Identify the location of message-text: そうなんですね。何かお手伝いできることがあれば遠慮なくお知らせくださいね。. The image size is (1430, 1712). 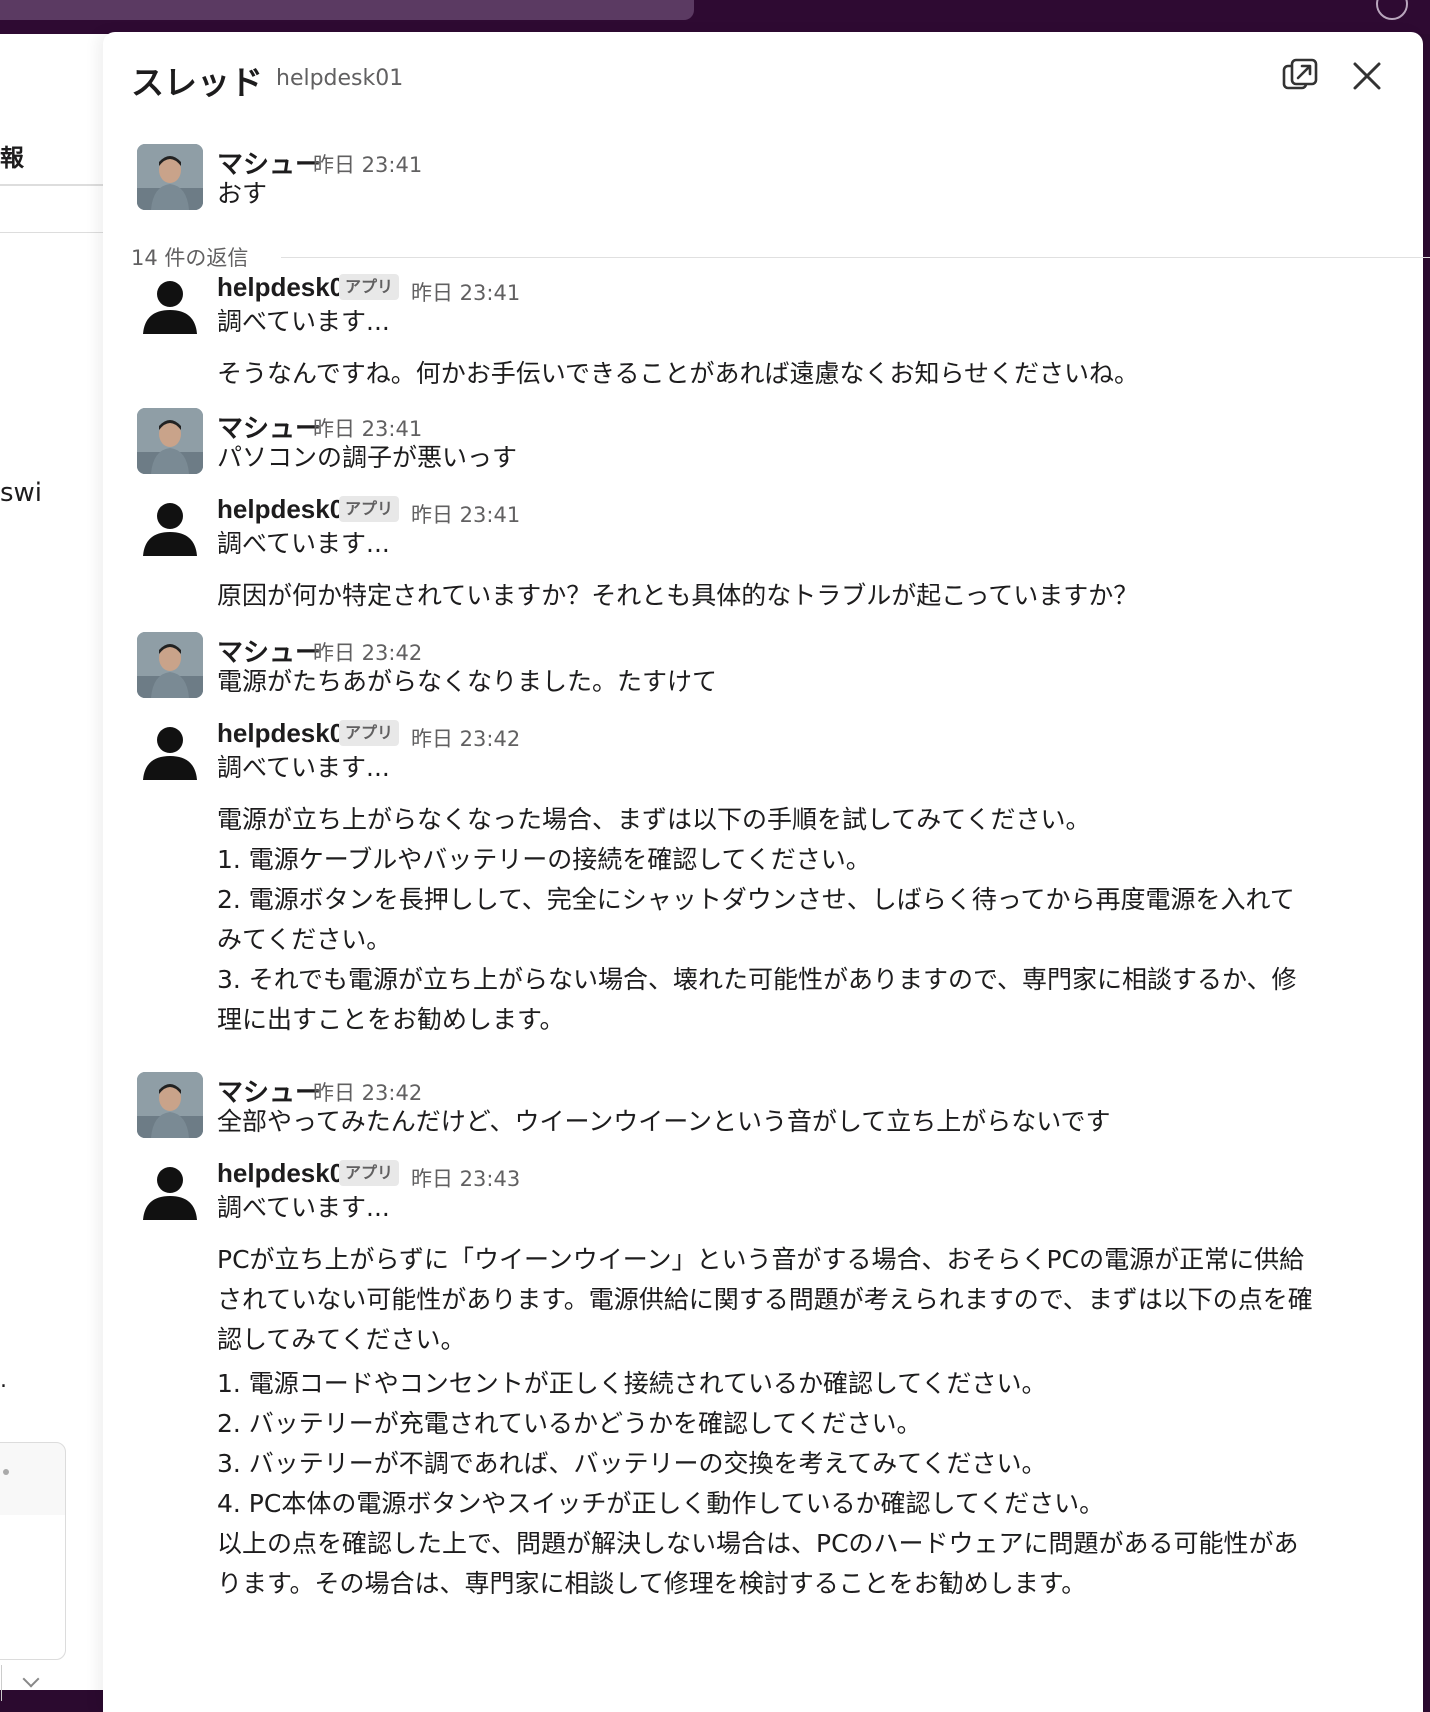
(678, 373).